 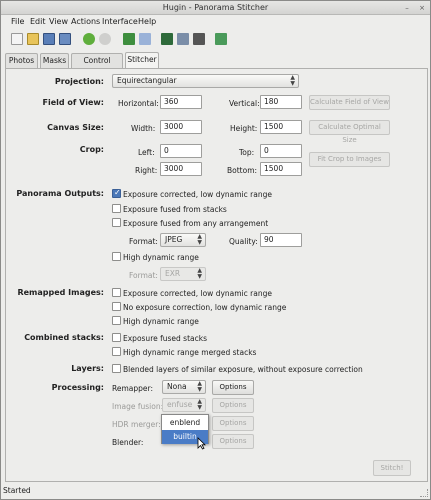 I want to click on projection-value: Equirectangular, so click(x=147, y=80).